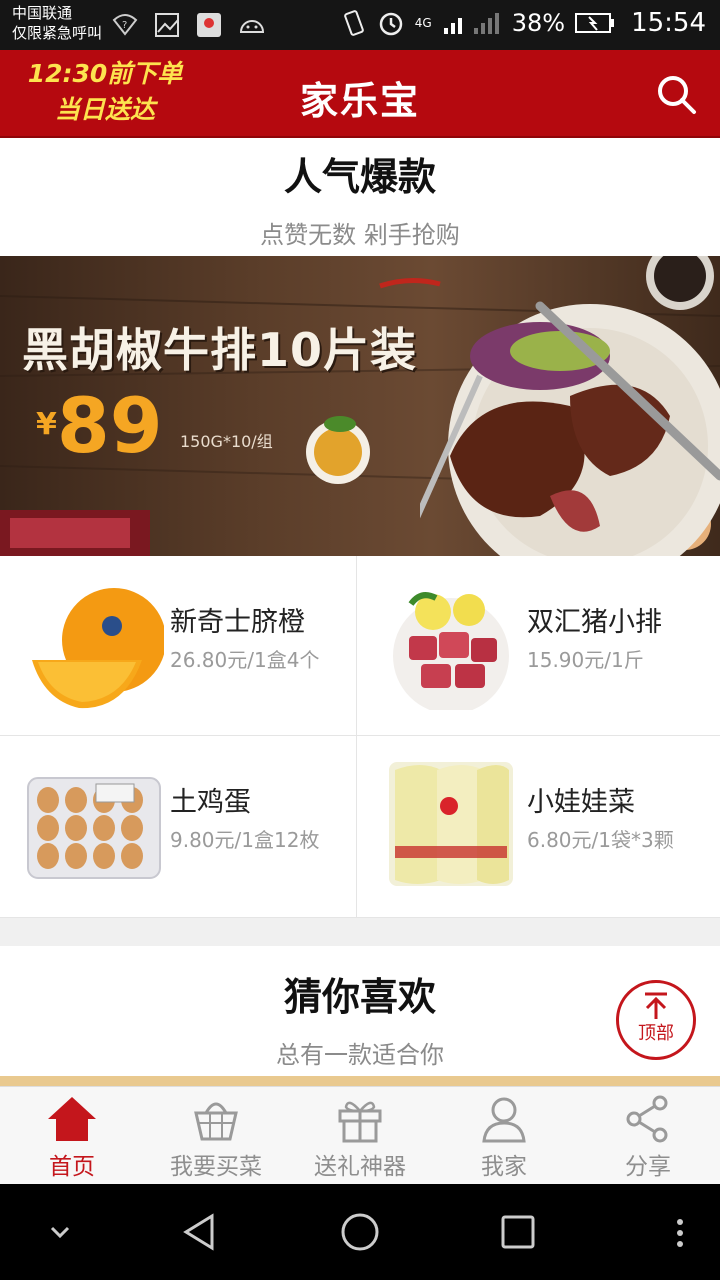 The height and width of the screenshot is (1280, 720). Describe the element at coordinates (359, 997) in the screenshot. I see `guess-title: 猜你喜欢` at that location.